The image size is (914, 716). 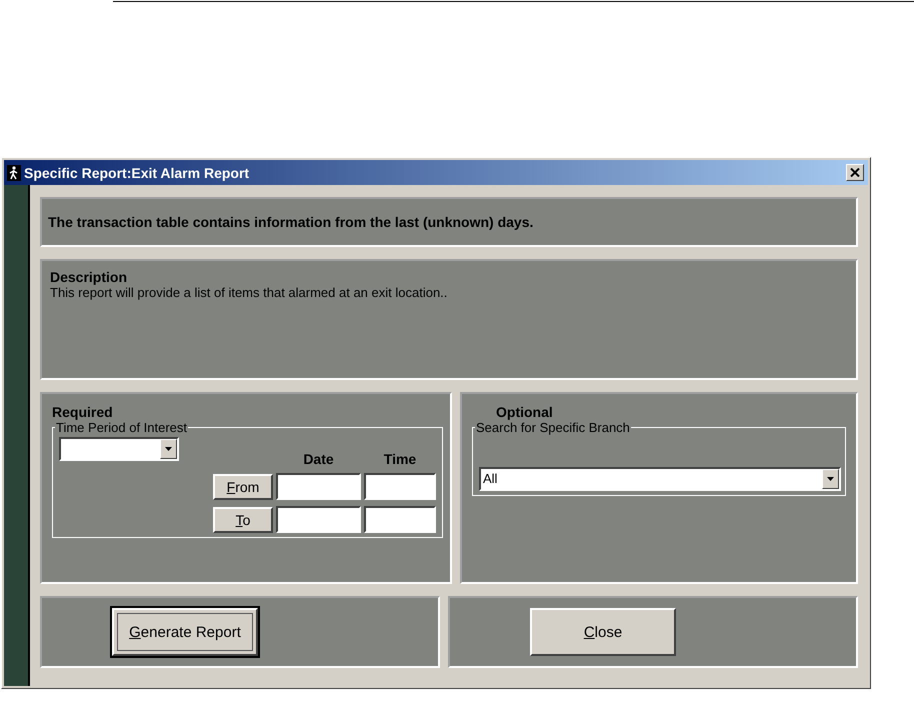 I want to click on period-dropdown, so click(x=119, y=449).